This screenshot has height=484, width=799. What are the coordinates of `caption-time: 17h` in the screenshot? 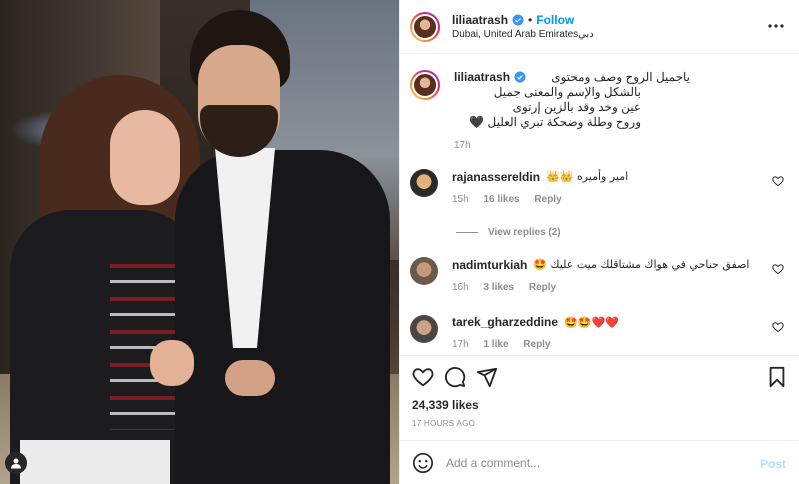 It's located at (462, 145).